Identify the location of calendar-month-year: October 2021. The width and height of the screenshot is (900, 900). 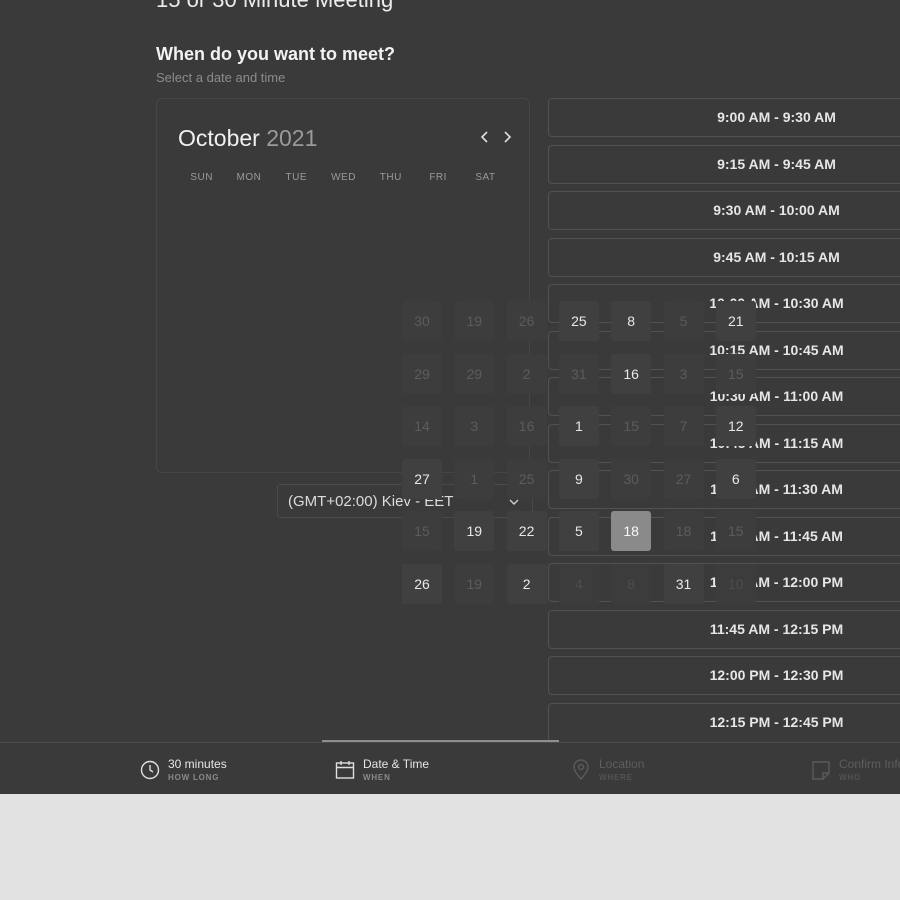
(247, 138).